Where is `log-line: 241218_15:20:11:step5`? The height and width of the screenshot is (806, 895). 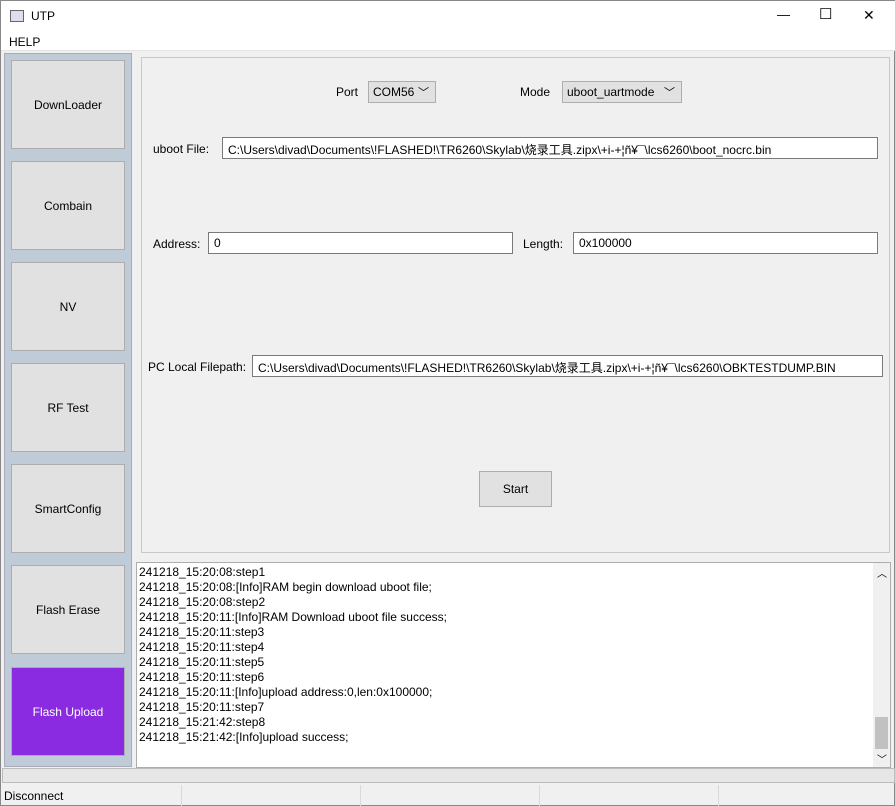 log-line: 241218_15:20:11:step5 is located at coordinates (202, 662).